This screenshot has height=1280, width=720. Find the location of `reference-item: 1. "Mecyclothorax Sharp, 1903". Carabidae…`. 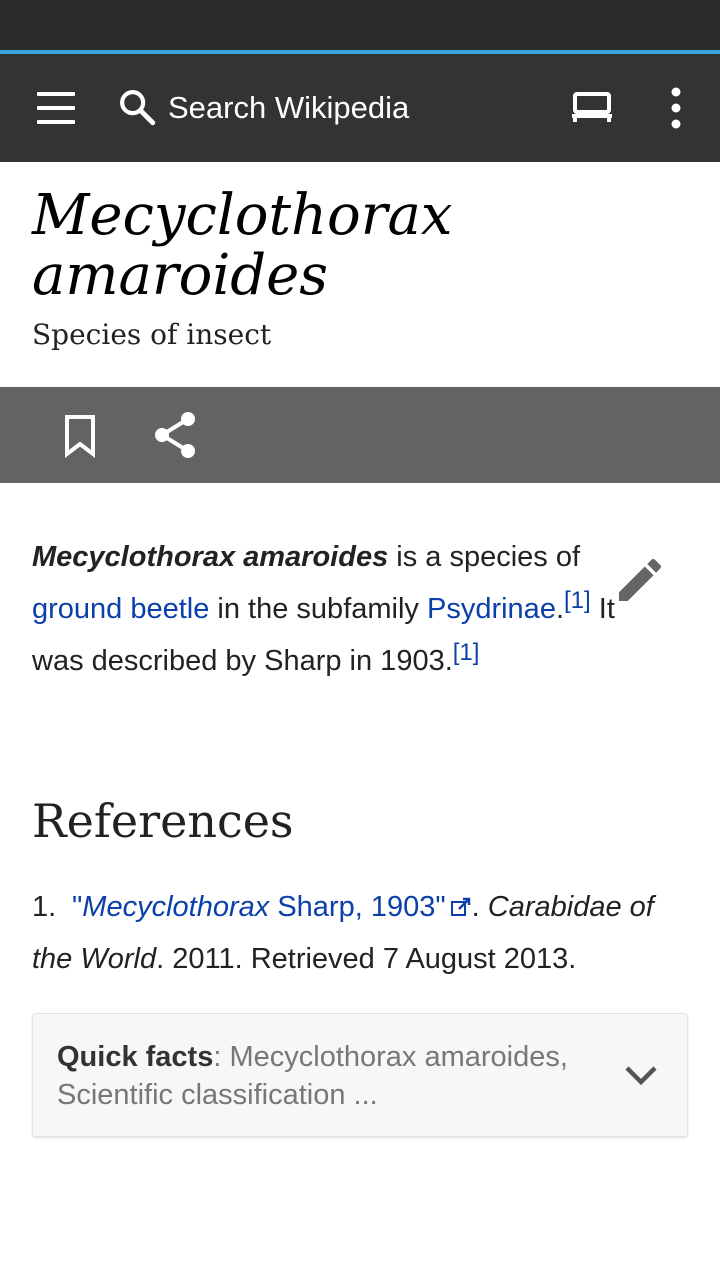

reference-item: 1. "Mecyclothorax Sharp, 1903". Carabidae… is located at coordinates (367, 933).